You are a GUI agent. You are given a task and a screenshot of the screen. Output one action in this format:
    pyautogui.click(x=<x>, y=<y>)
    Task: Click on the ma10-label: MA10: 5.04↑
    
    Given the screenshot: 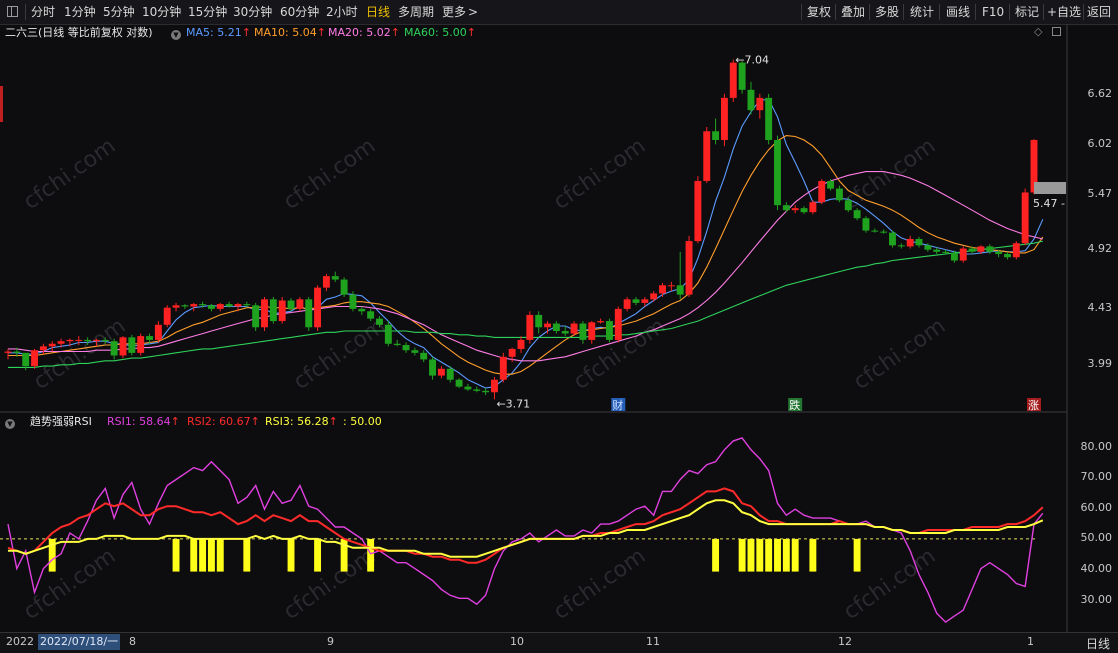 What is the action you would take?
    pyautogui.click(x=290, y=32)
    